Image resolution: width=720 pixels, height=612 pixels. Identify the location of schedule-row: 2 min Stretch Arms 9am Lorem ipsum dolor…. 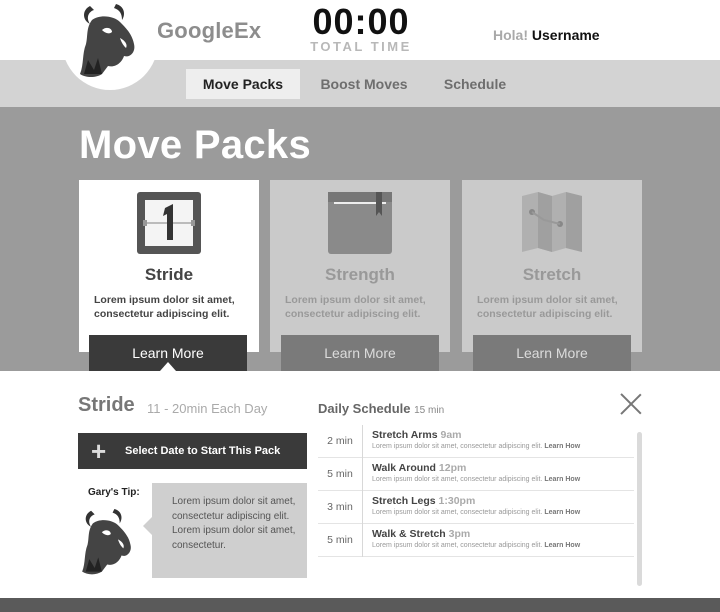
(476, 441).